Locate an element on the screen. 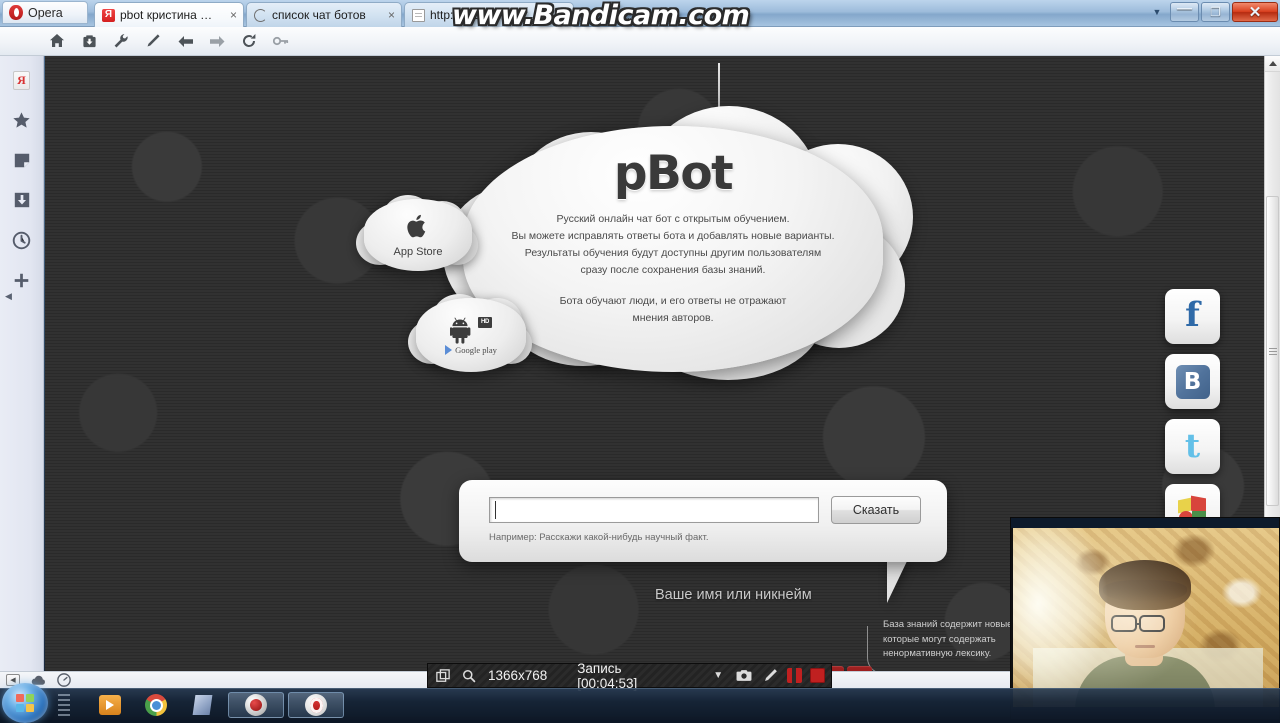 This screenshot has height=723, width=1280. pause-icon is located at coordinates (794, 675).